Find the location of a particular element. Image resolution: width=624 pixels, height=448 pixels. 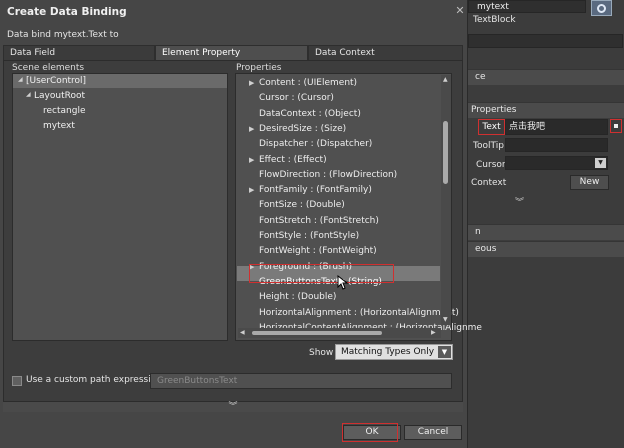

property-item: Cursor : (Cursor) is located at coordinates (296, 98).